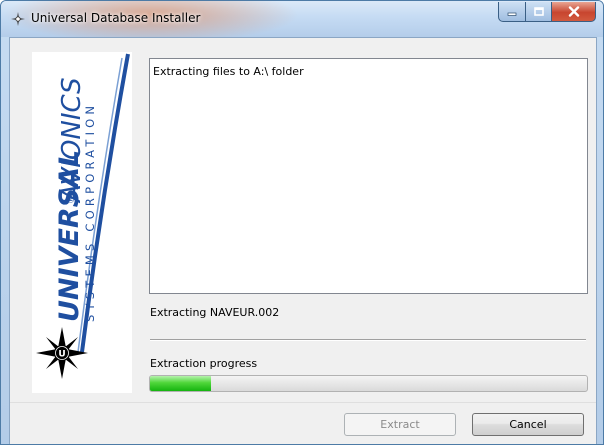 This screenshot has width=604, height=445. I want to click on caption-buttons, so click(547, 12).